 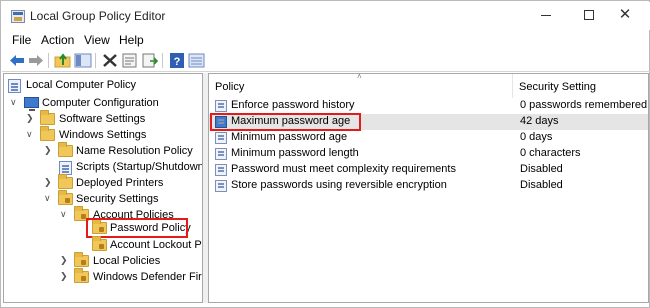 What do you see at coordinates (428, 154) in the screenshot?
I see `table-row: Minimum password length 0 characters` at bounding box center [428, 154].